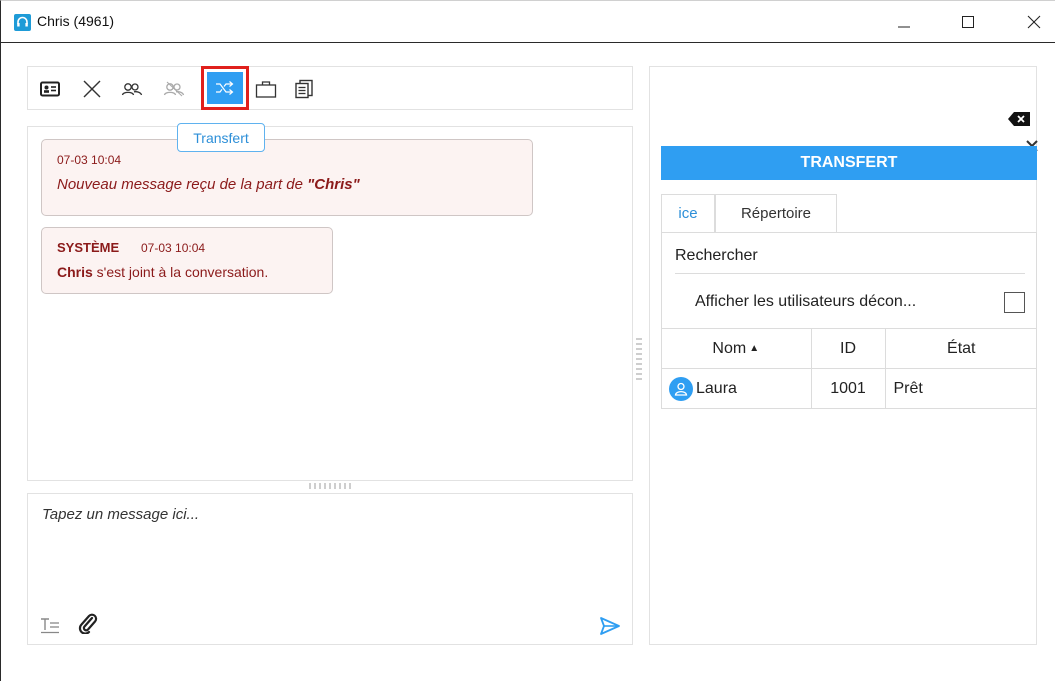 Image resolution: width=1055 pixels, height=681 pixels. I want to click on close-icon, so click(92, 89).